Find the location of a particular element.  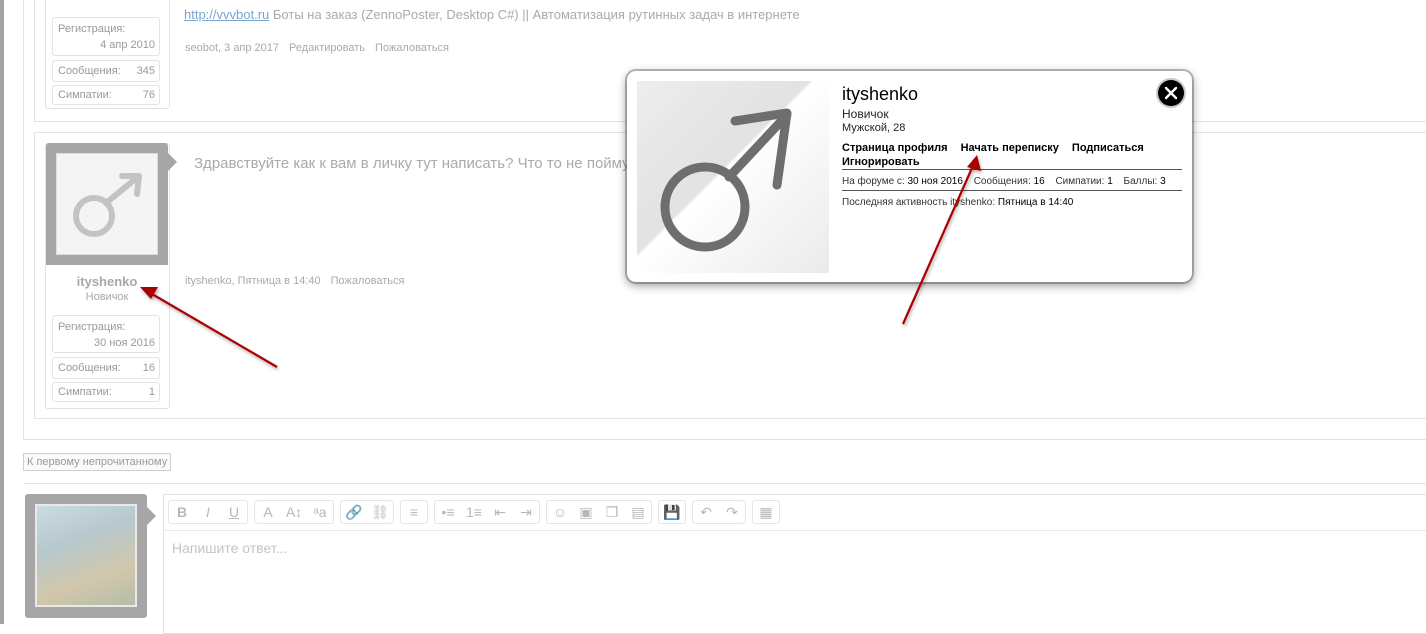

toolbar-button: A is located at coordinates (268, 512).